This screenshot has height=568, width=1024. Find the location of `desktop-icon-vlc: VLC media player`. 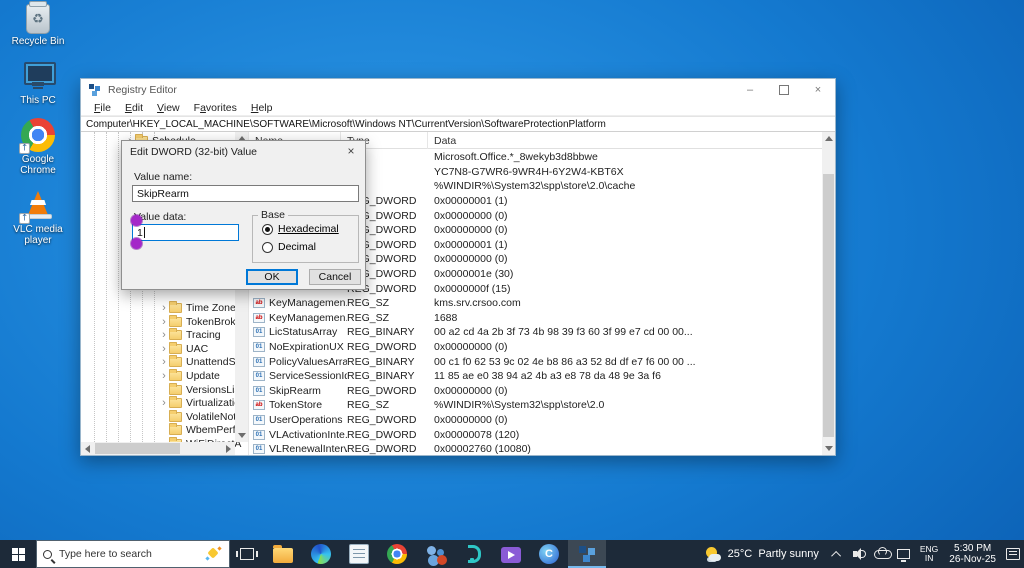

desktop-icon-vlc: VLC media player is located at coordinates (38, 217).